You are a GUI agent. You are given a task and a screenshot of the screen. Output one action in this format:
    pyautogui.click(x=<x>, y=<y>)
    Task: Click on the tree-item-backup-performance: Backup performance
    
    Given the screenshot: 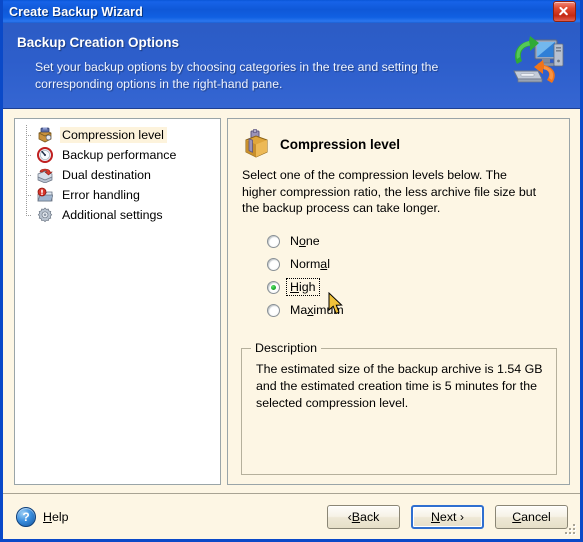 What is the action you would take?
    pyautogui.click(x=120, y=155)
    